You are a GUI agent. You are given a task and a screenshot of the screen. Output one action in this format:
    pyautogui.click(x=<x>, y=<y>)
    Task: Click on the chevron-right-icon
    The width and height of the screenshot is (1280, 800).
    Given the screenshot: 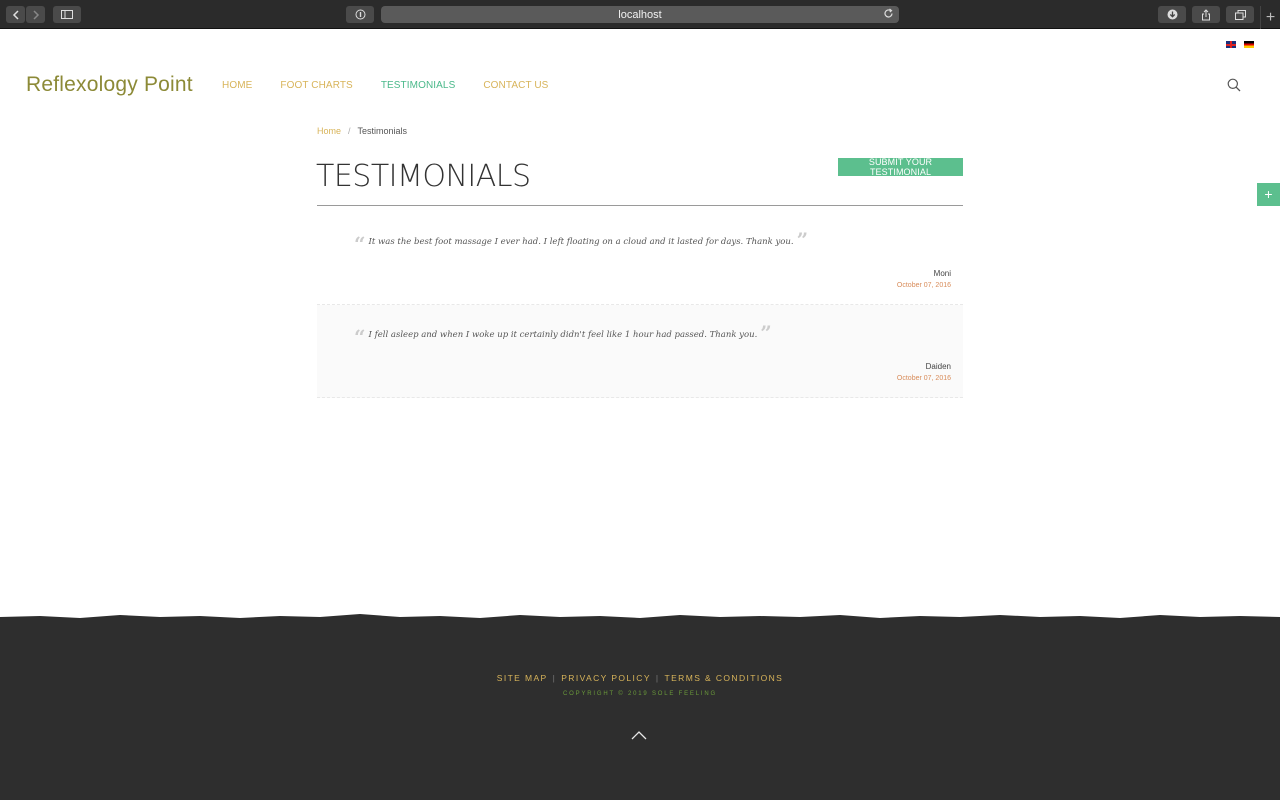 What is the action you would take?
    pyautogui.click(x=35, y=14)
    